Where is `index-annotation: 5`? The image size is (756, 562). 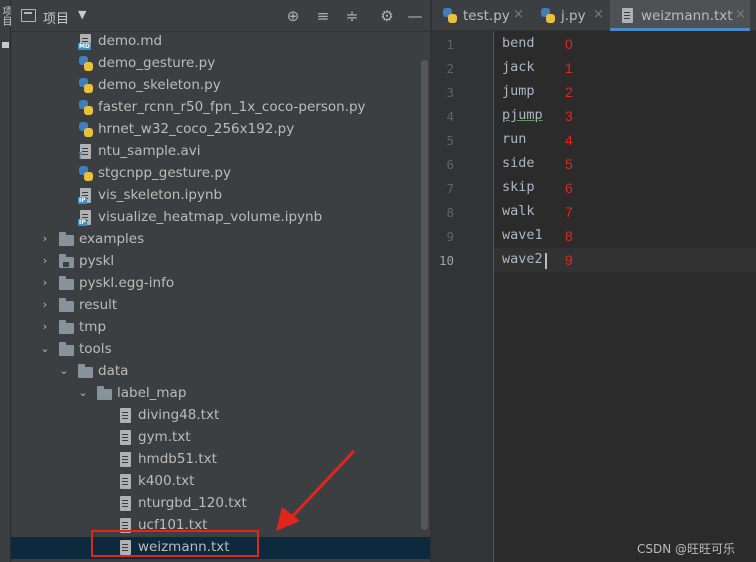 index-annotation: 5 is located at coordinates (569, 164).